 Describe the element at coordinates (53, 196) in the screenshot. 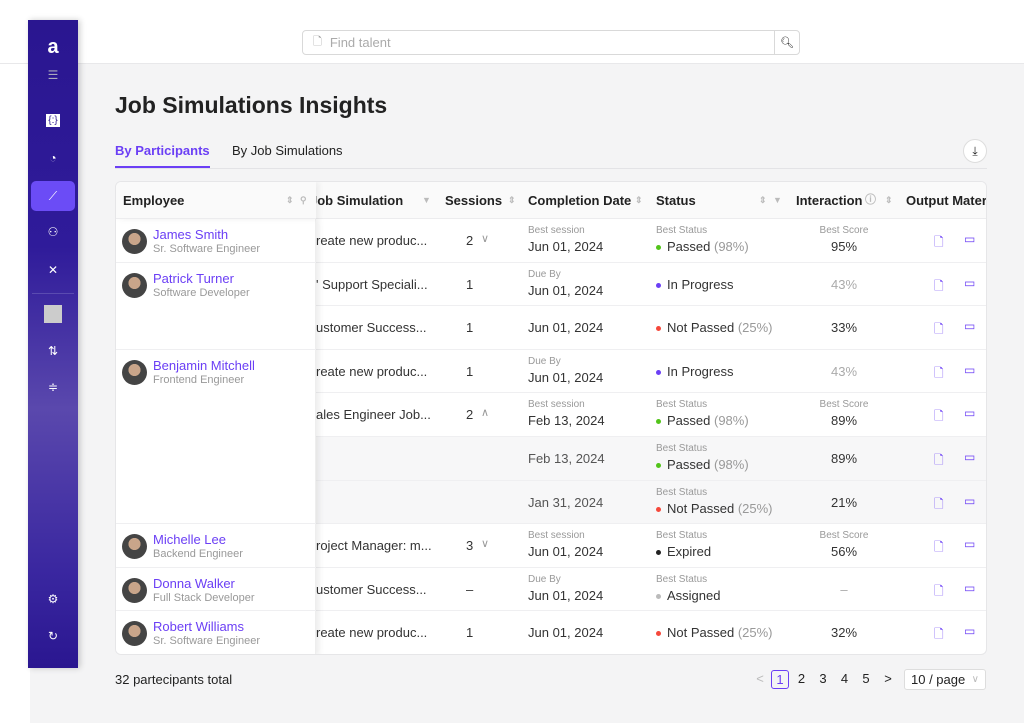

I see `insights-icon: ⟋` at that location.